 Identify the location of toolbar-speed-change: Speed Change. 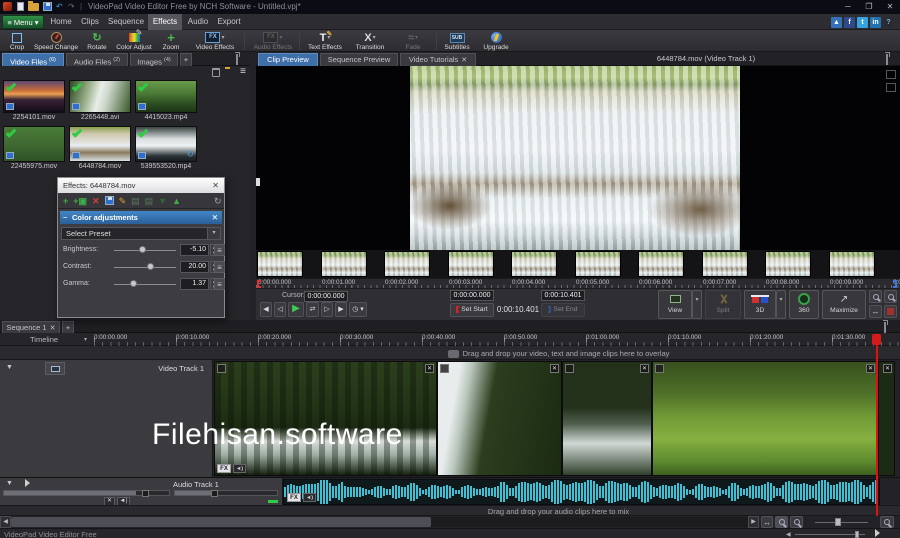
(56, 41).